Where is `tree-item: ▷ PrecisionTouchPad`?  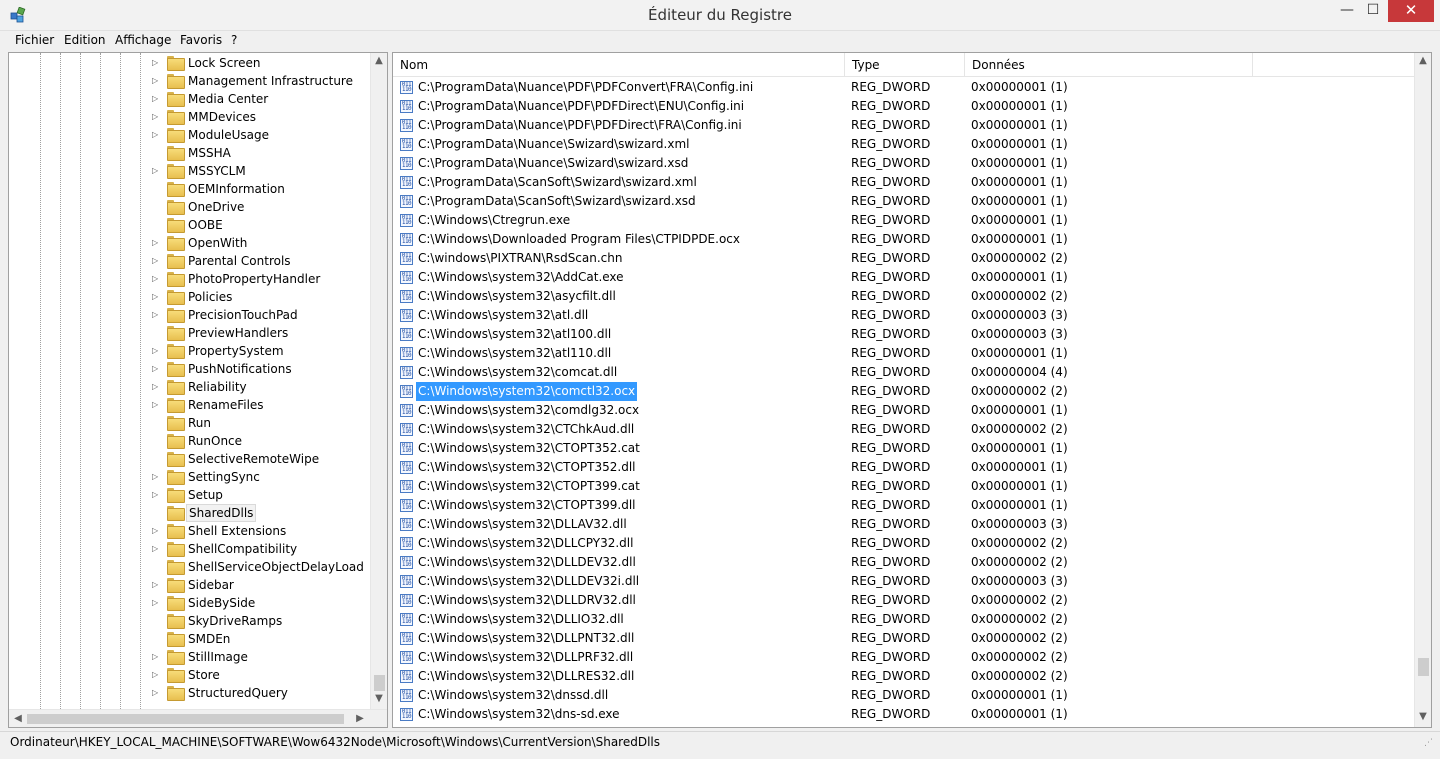 tree-item: ▷ PrecisionTouchPad is located at coordinates (190, 315).